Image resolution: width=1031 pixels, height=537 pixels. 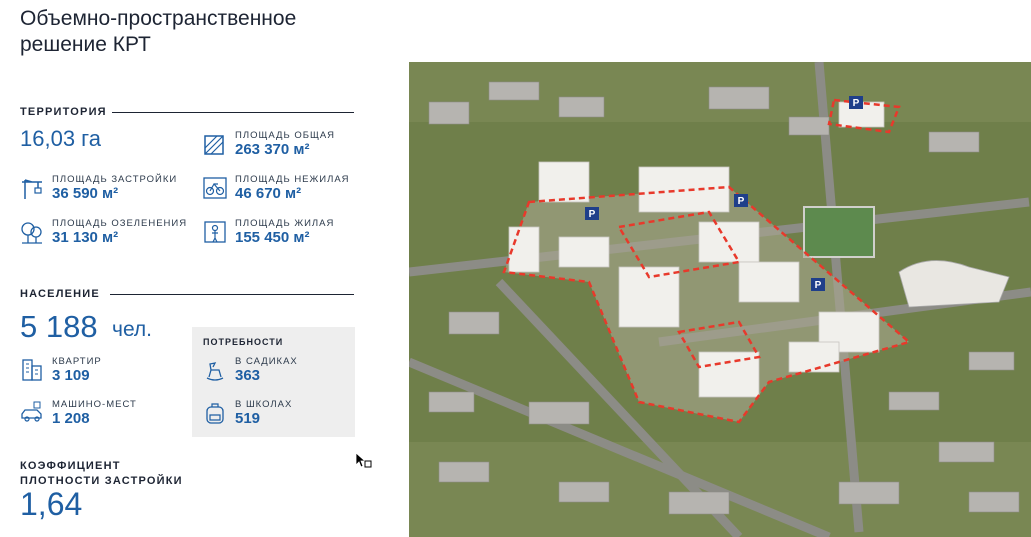 I want to click on page-title: Объемно-пространственное решение КРТ, so click(x=158, y=32).